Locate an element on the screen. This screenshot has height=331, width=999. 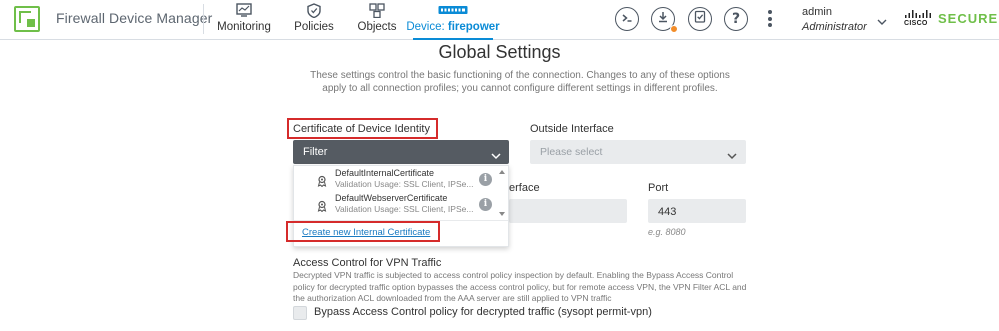
outside-interface-label: Outside Interface is located at coordinates (572, 129).